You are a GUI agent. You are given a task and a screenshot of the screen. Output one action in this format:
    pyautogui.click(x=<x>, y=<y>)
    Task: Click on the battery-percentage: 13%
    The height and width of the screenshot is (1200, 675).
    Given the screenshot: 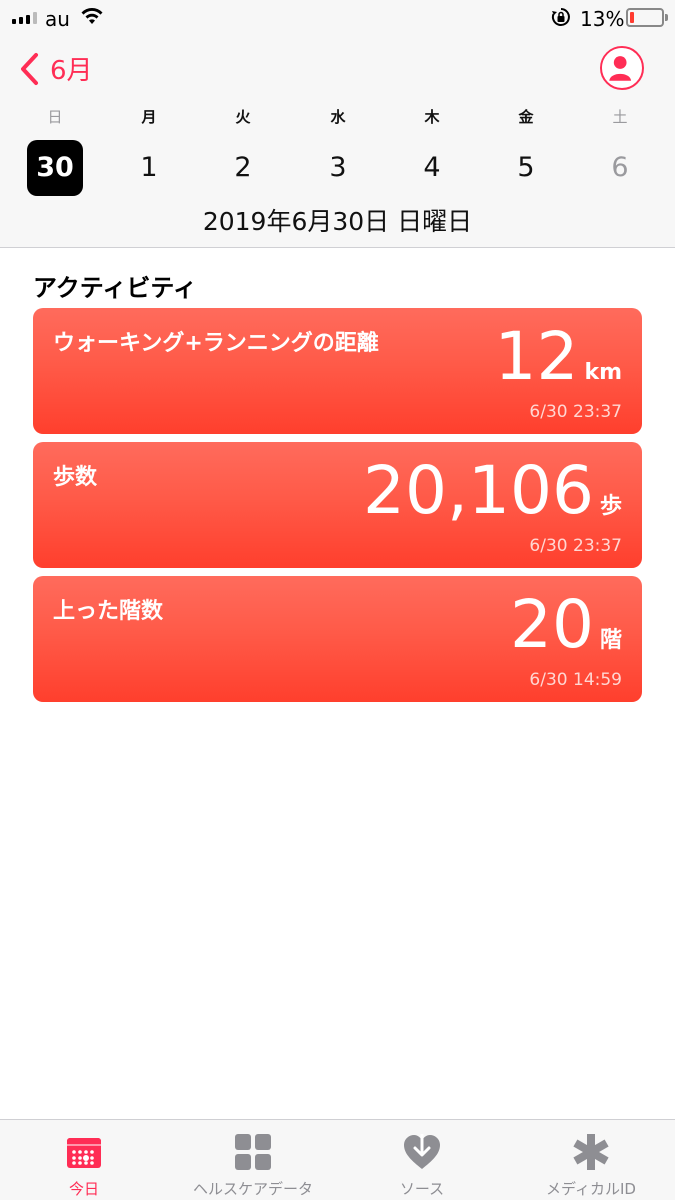 What is the action you would take?
    pyautogui.click(x=602, y=19)
    